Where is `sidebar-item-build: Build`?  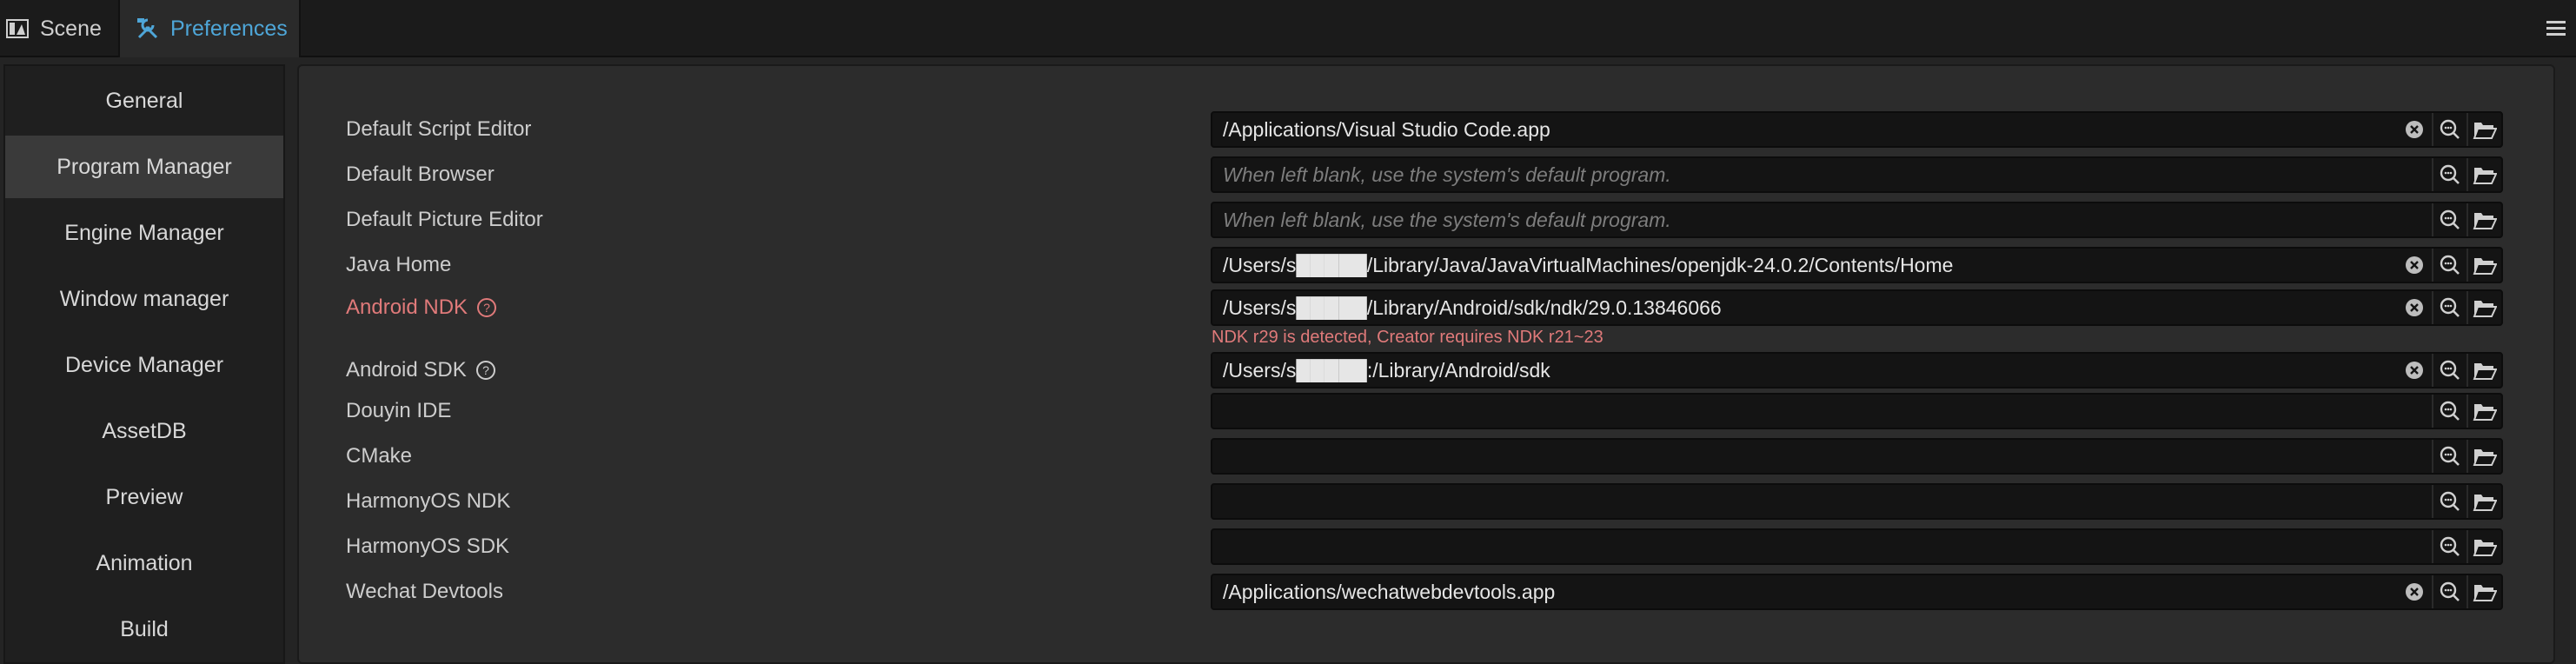 sidebar-item-build: Build is located at coordinates (144, 629).